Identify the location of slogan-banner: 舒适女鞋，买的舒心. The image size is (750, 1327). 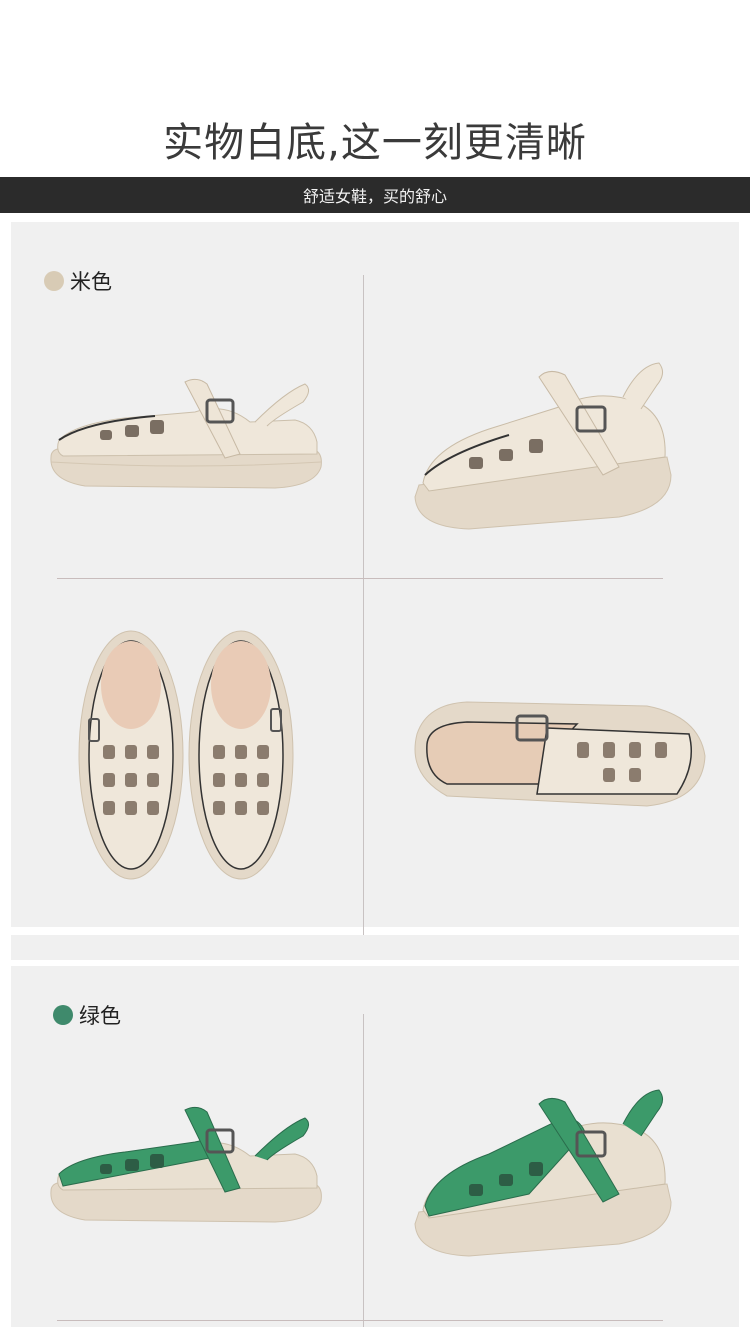
(375, 195).